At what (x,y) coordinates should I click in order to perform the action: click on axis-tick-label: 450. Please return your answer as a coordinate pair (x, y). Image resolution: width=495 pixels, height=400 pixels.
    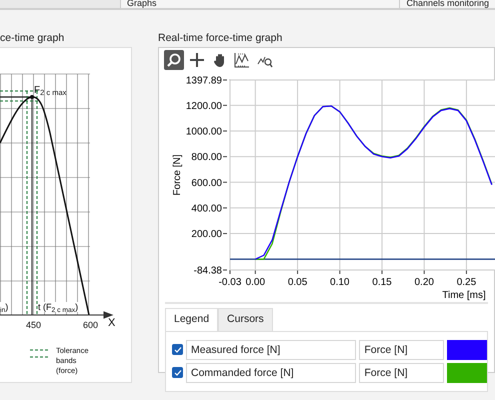
    Looking at the image, I should click on (34, 325).